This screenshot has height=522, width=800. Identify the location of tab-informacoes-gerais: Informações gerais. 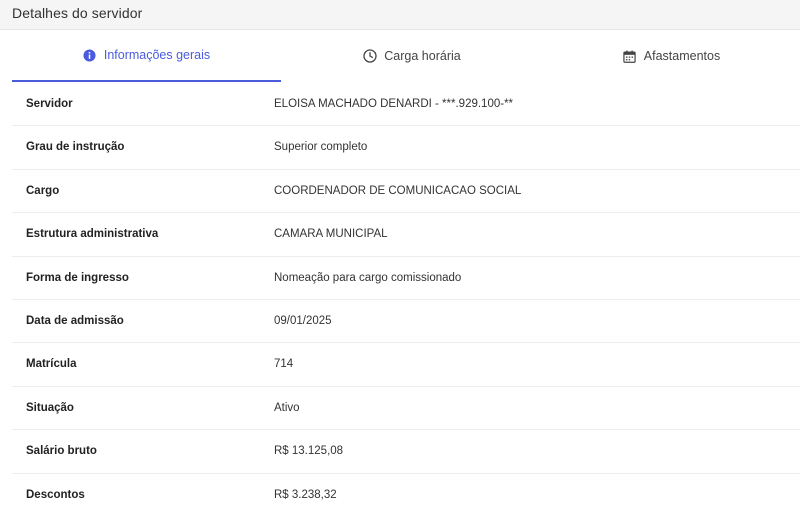
(146, 56).